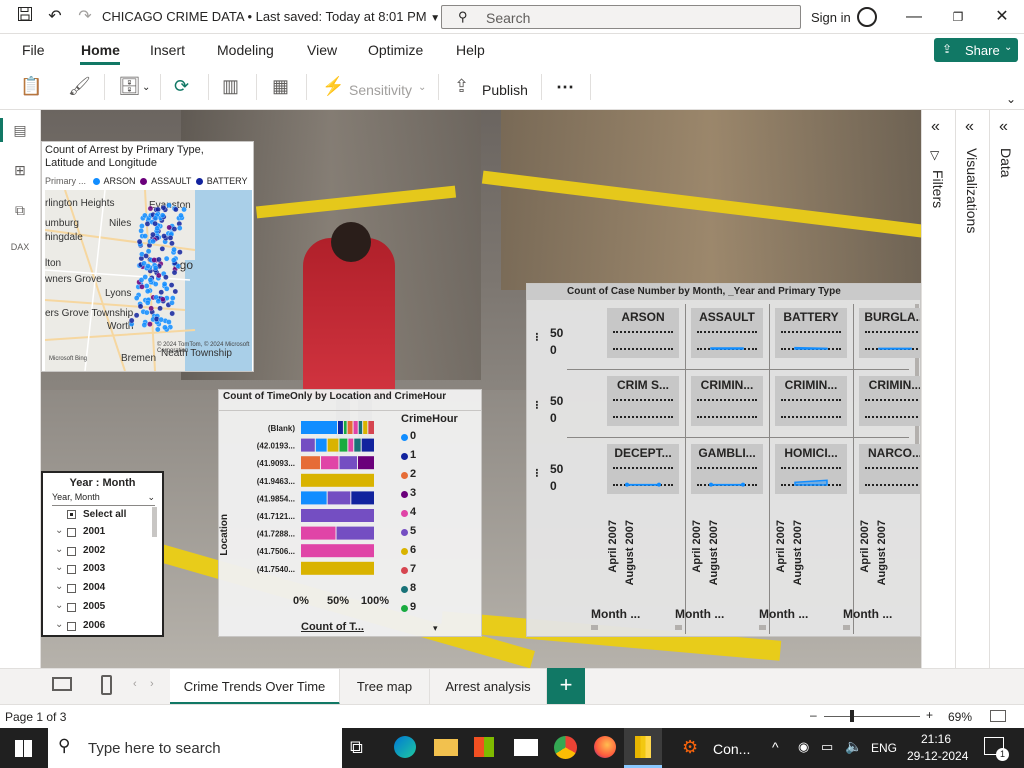  Describe the element at coordinates (867, 17) in the screenshot. I see `account-icon` at that location.